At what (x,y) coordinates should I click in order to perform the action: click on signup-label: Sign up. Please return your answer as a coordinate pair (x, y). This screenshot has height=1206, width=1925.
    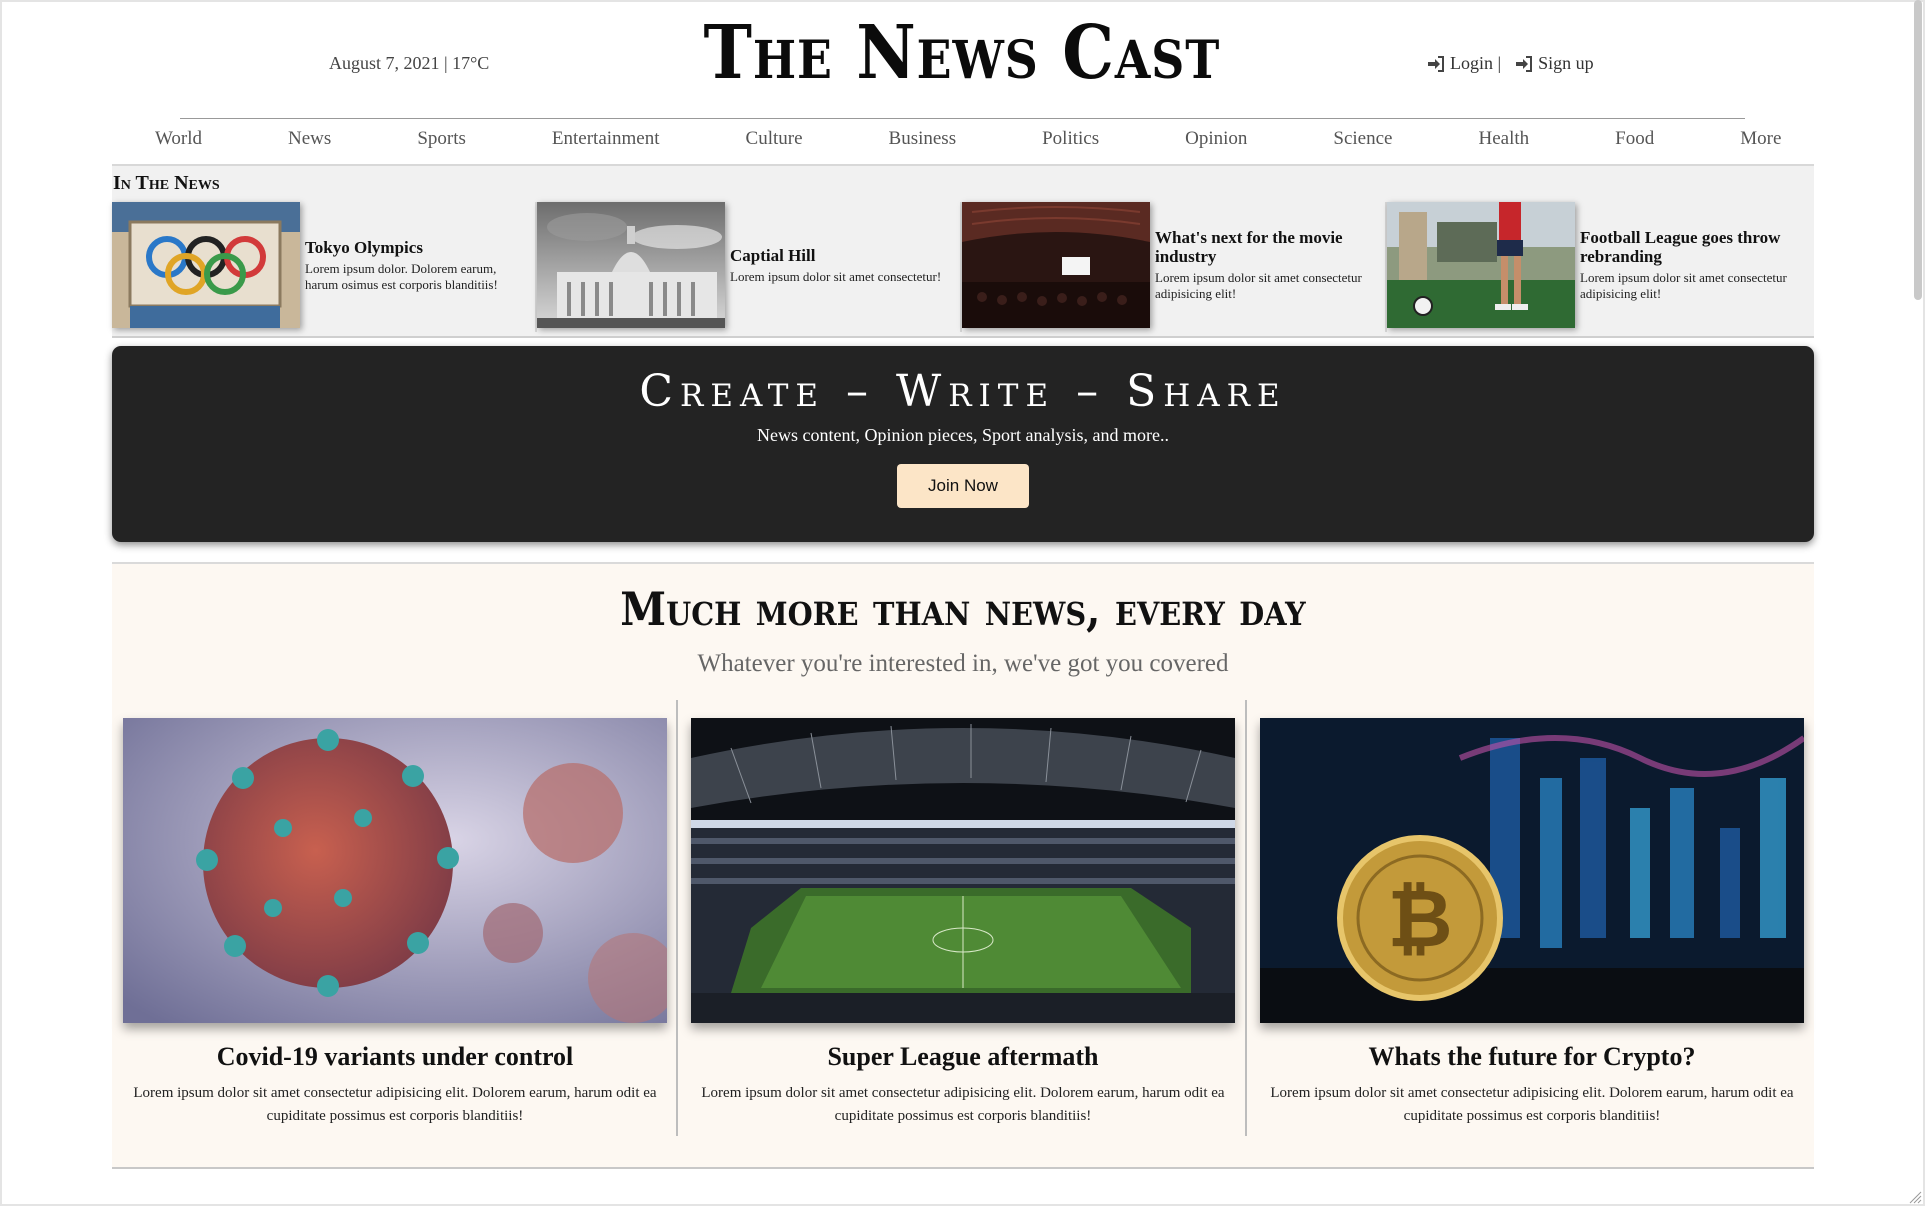
    Looking at the image, I should click on (1566, 63).